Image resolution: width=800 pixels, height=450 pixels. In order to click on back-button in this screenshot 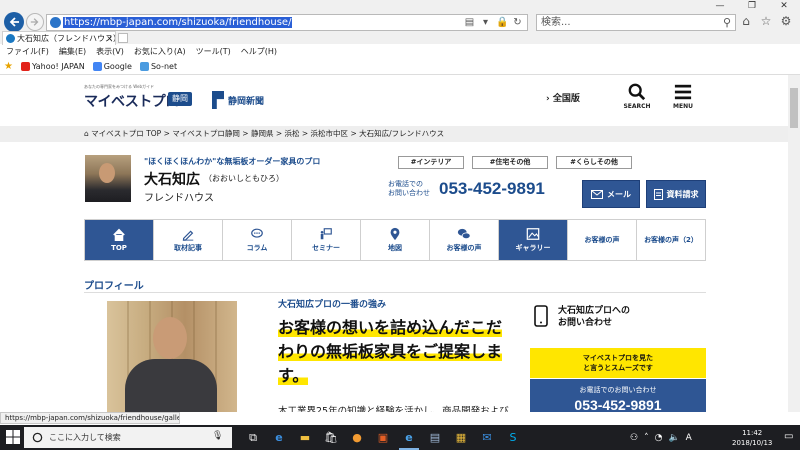, I will do `click(14, 22)`.